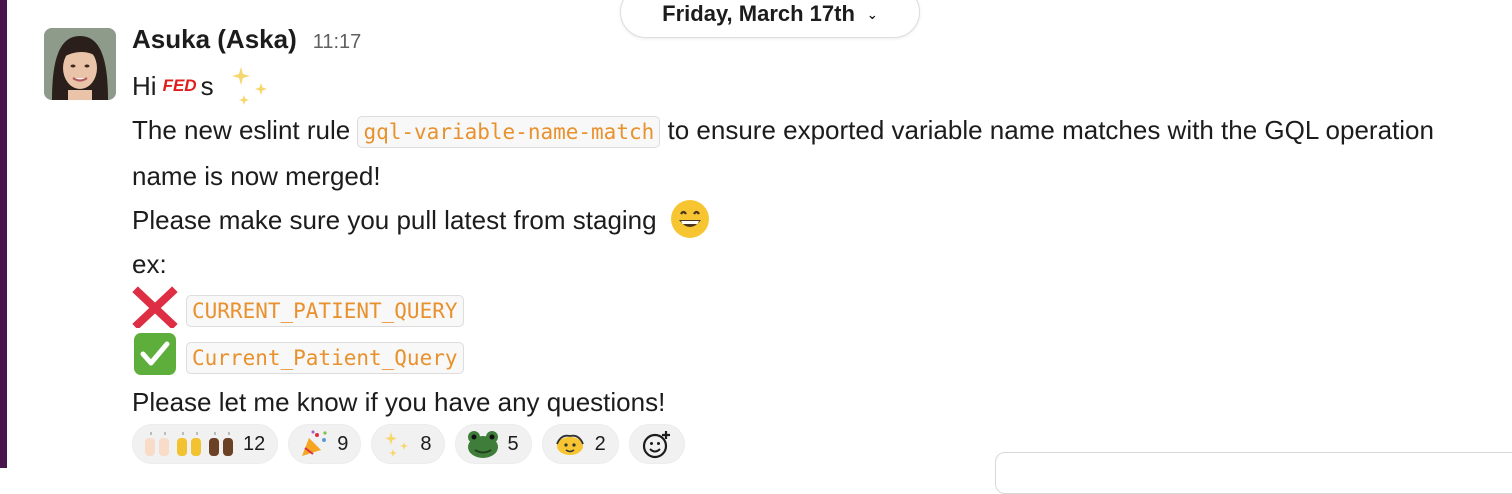  What do you see at coordinates (214, 39) in the screenshot?
I see `sender-name: Asuka (Aska)` at bounding box center [214, 39].